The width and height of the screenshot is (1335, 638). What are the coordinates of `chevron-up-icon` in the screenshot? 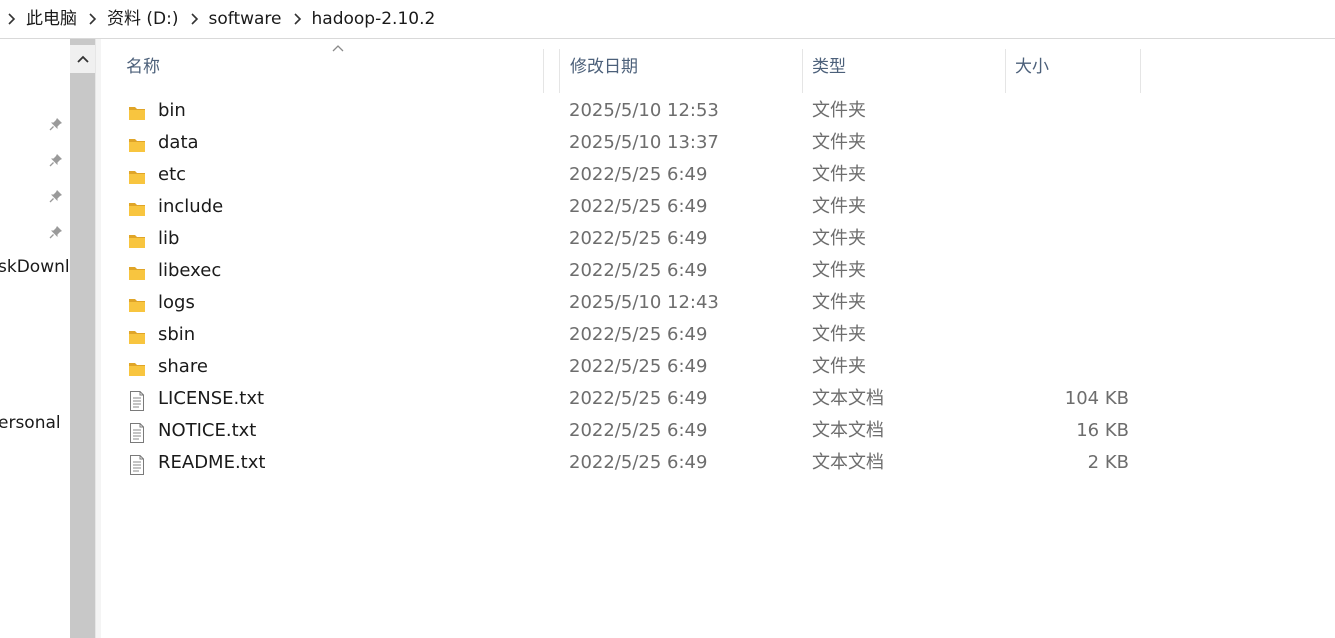 It's located at (82, 59).